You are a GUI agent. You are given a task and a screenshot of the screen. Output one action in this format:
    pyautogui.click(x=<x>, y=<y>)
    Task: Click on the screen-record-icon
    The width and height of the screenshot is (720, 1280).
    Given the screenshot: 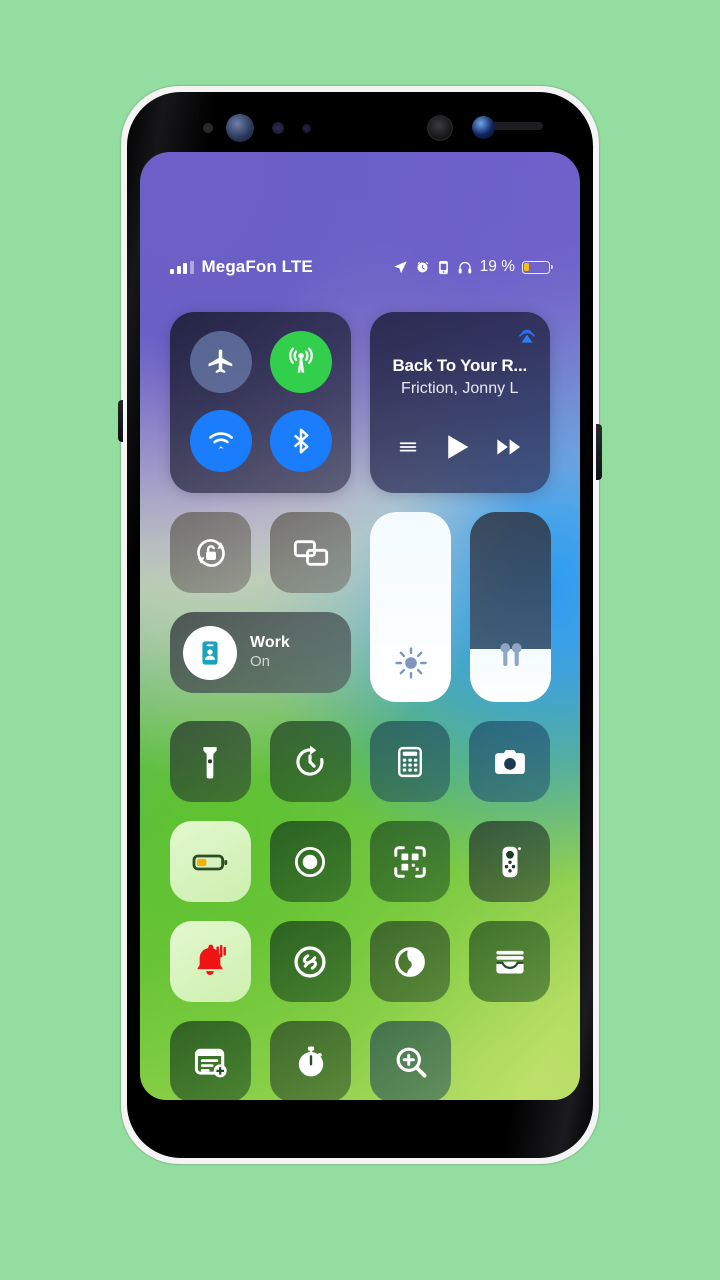 What is the action you would take?
    pyautogui.click(x=310, y=861)
    